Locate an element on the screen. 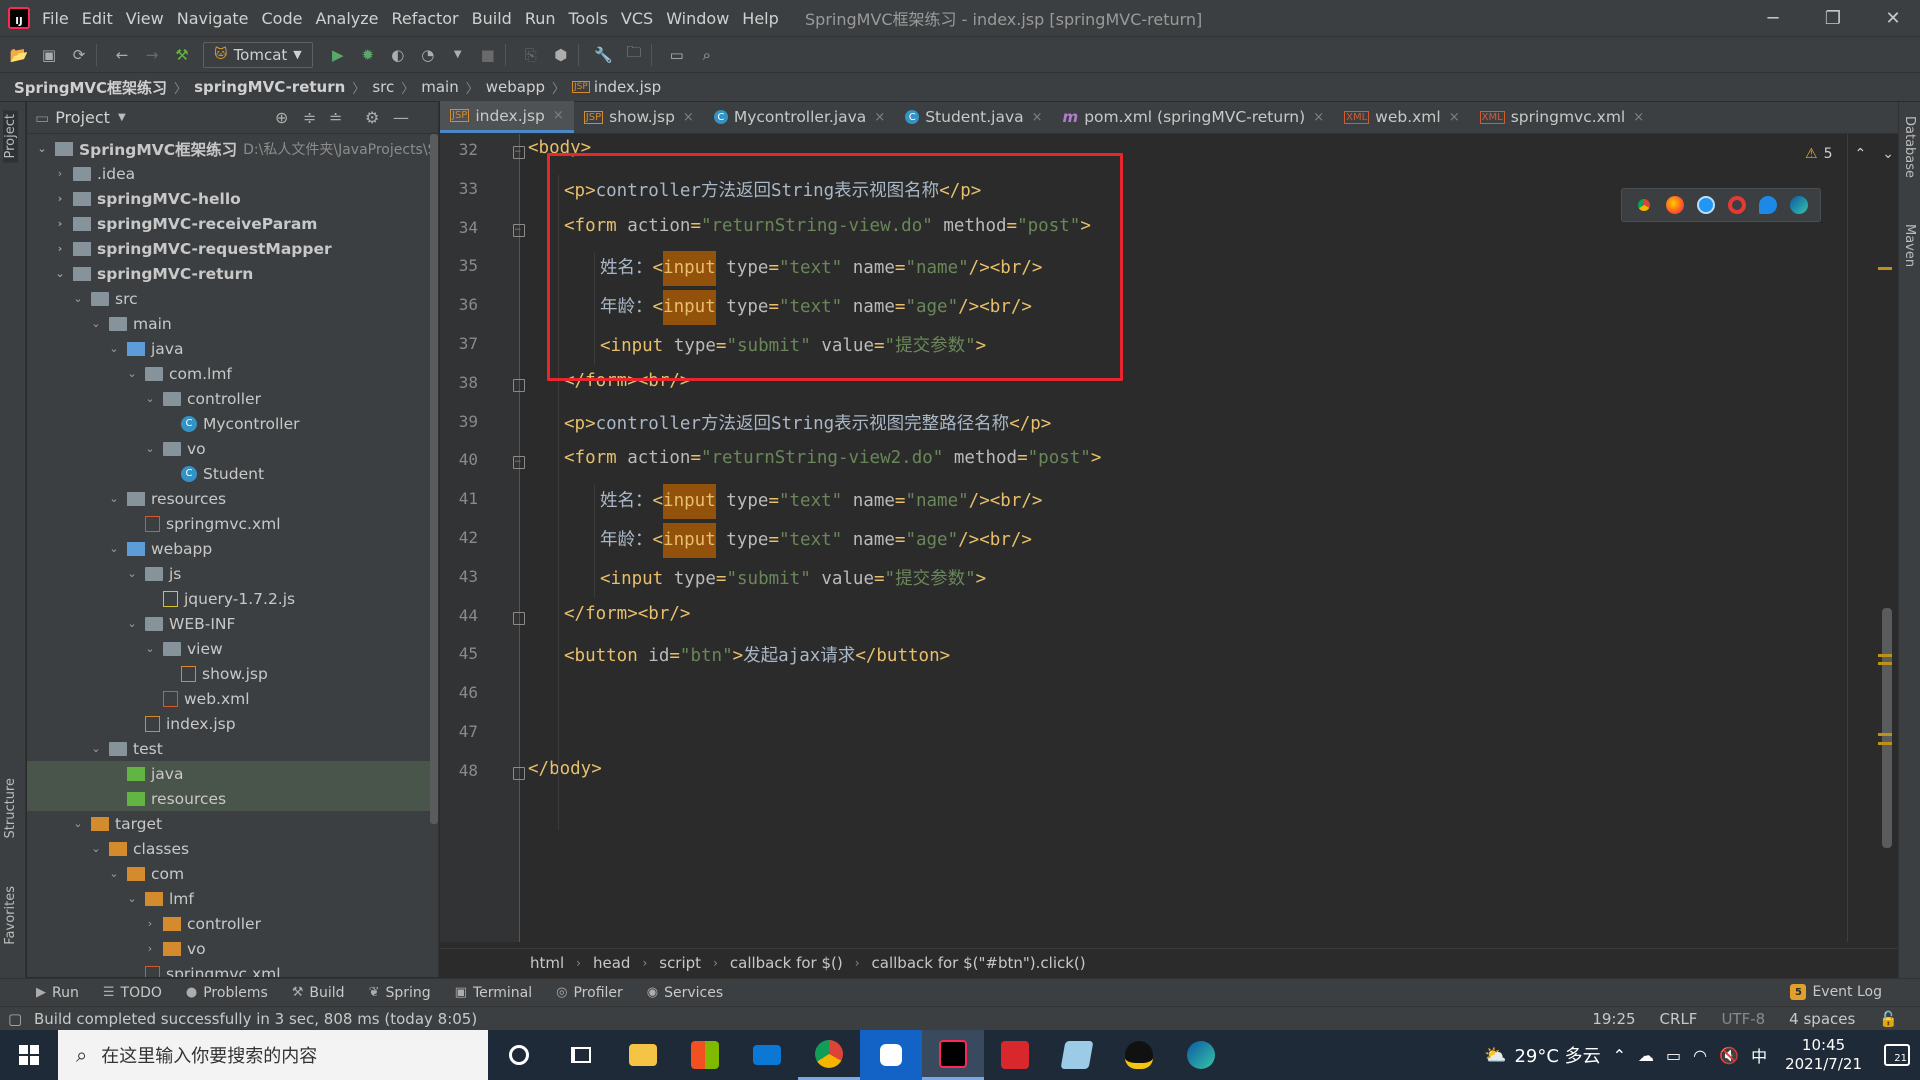 This screenshot has width=1920, height=1080. battery-icon: ▭ is located at coordinates (1673, 1055).